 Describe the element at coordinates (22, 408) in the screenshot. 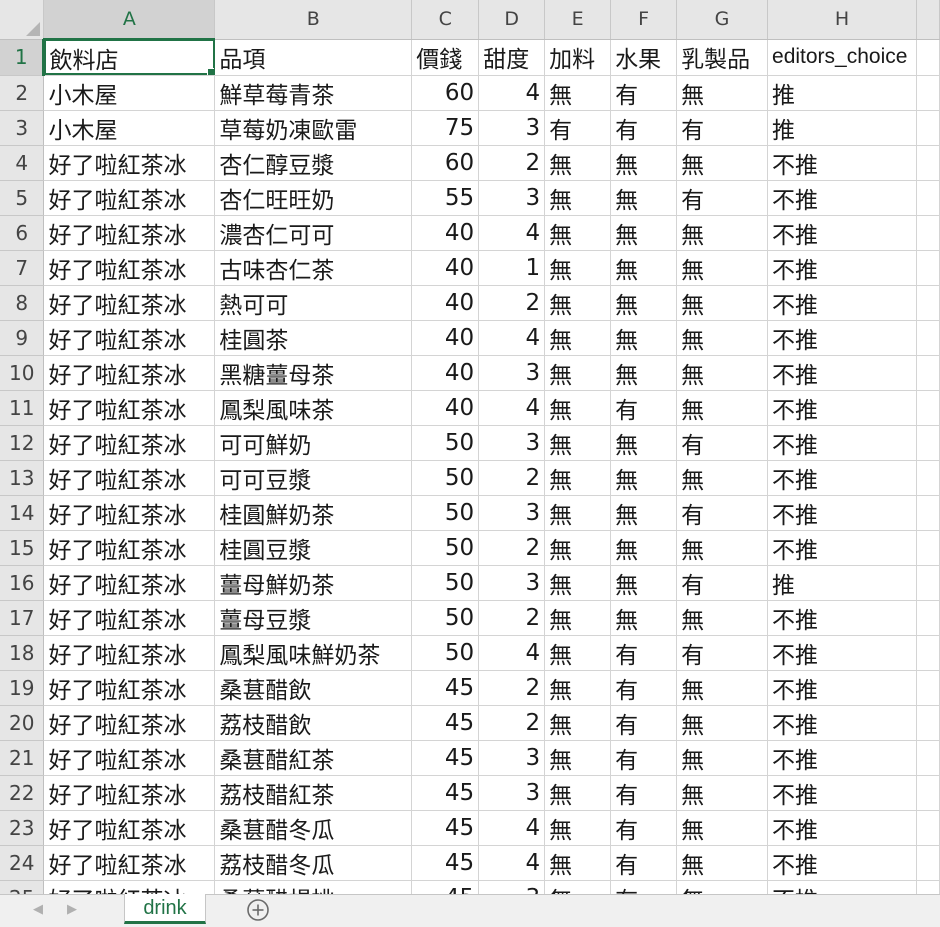

I see `row-header: 11` at that location.